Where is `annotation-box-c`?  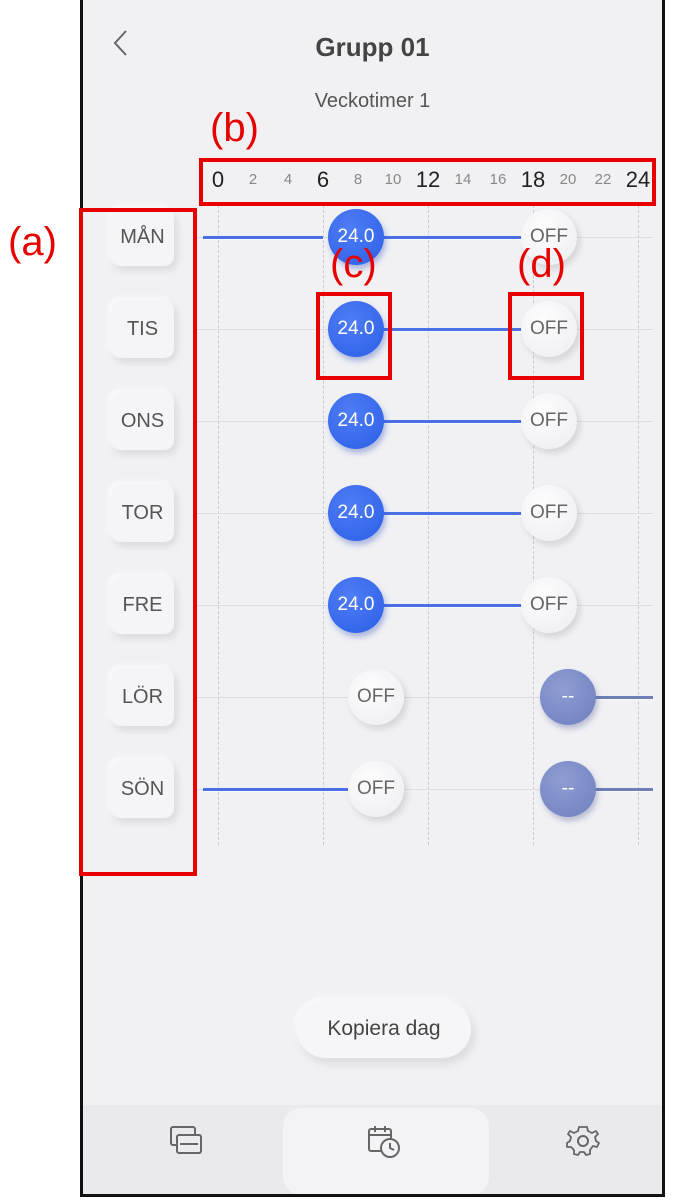 annotation-box-c is located at coordinates (354, 336).